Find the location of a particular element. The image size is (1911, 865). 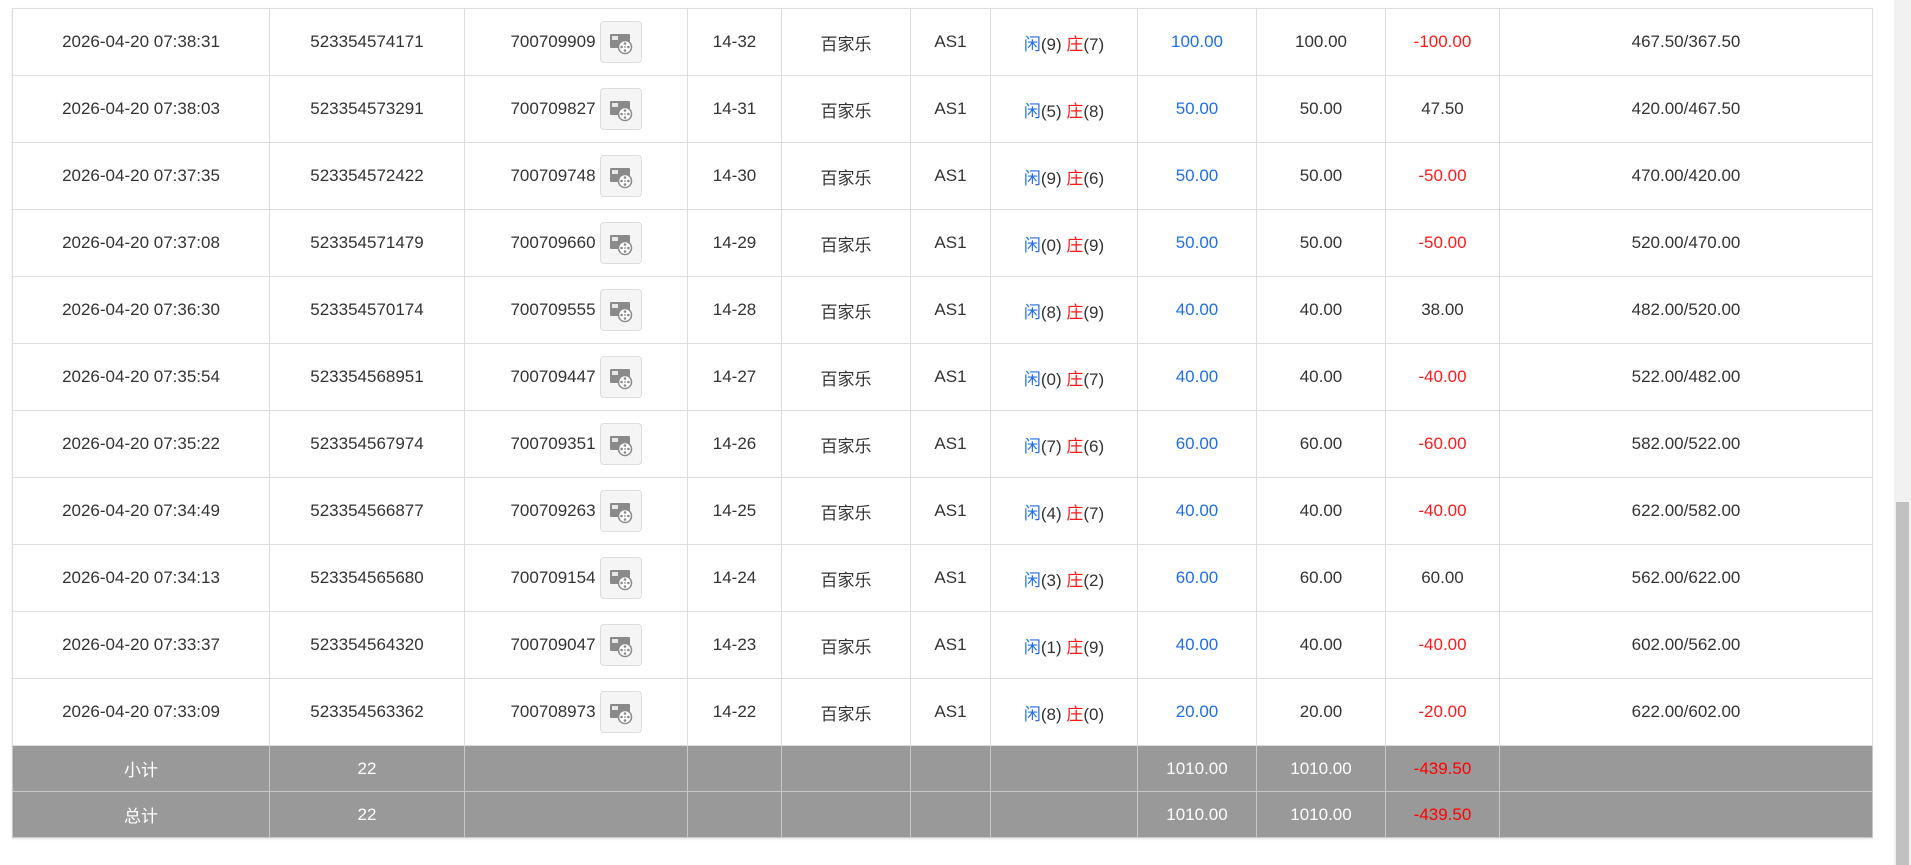

game-no-cell: 700709263 is located at coordinates (576, 511).